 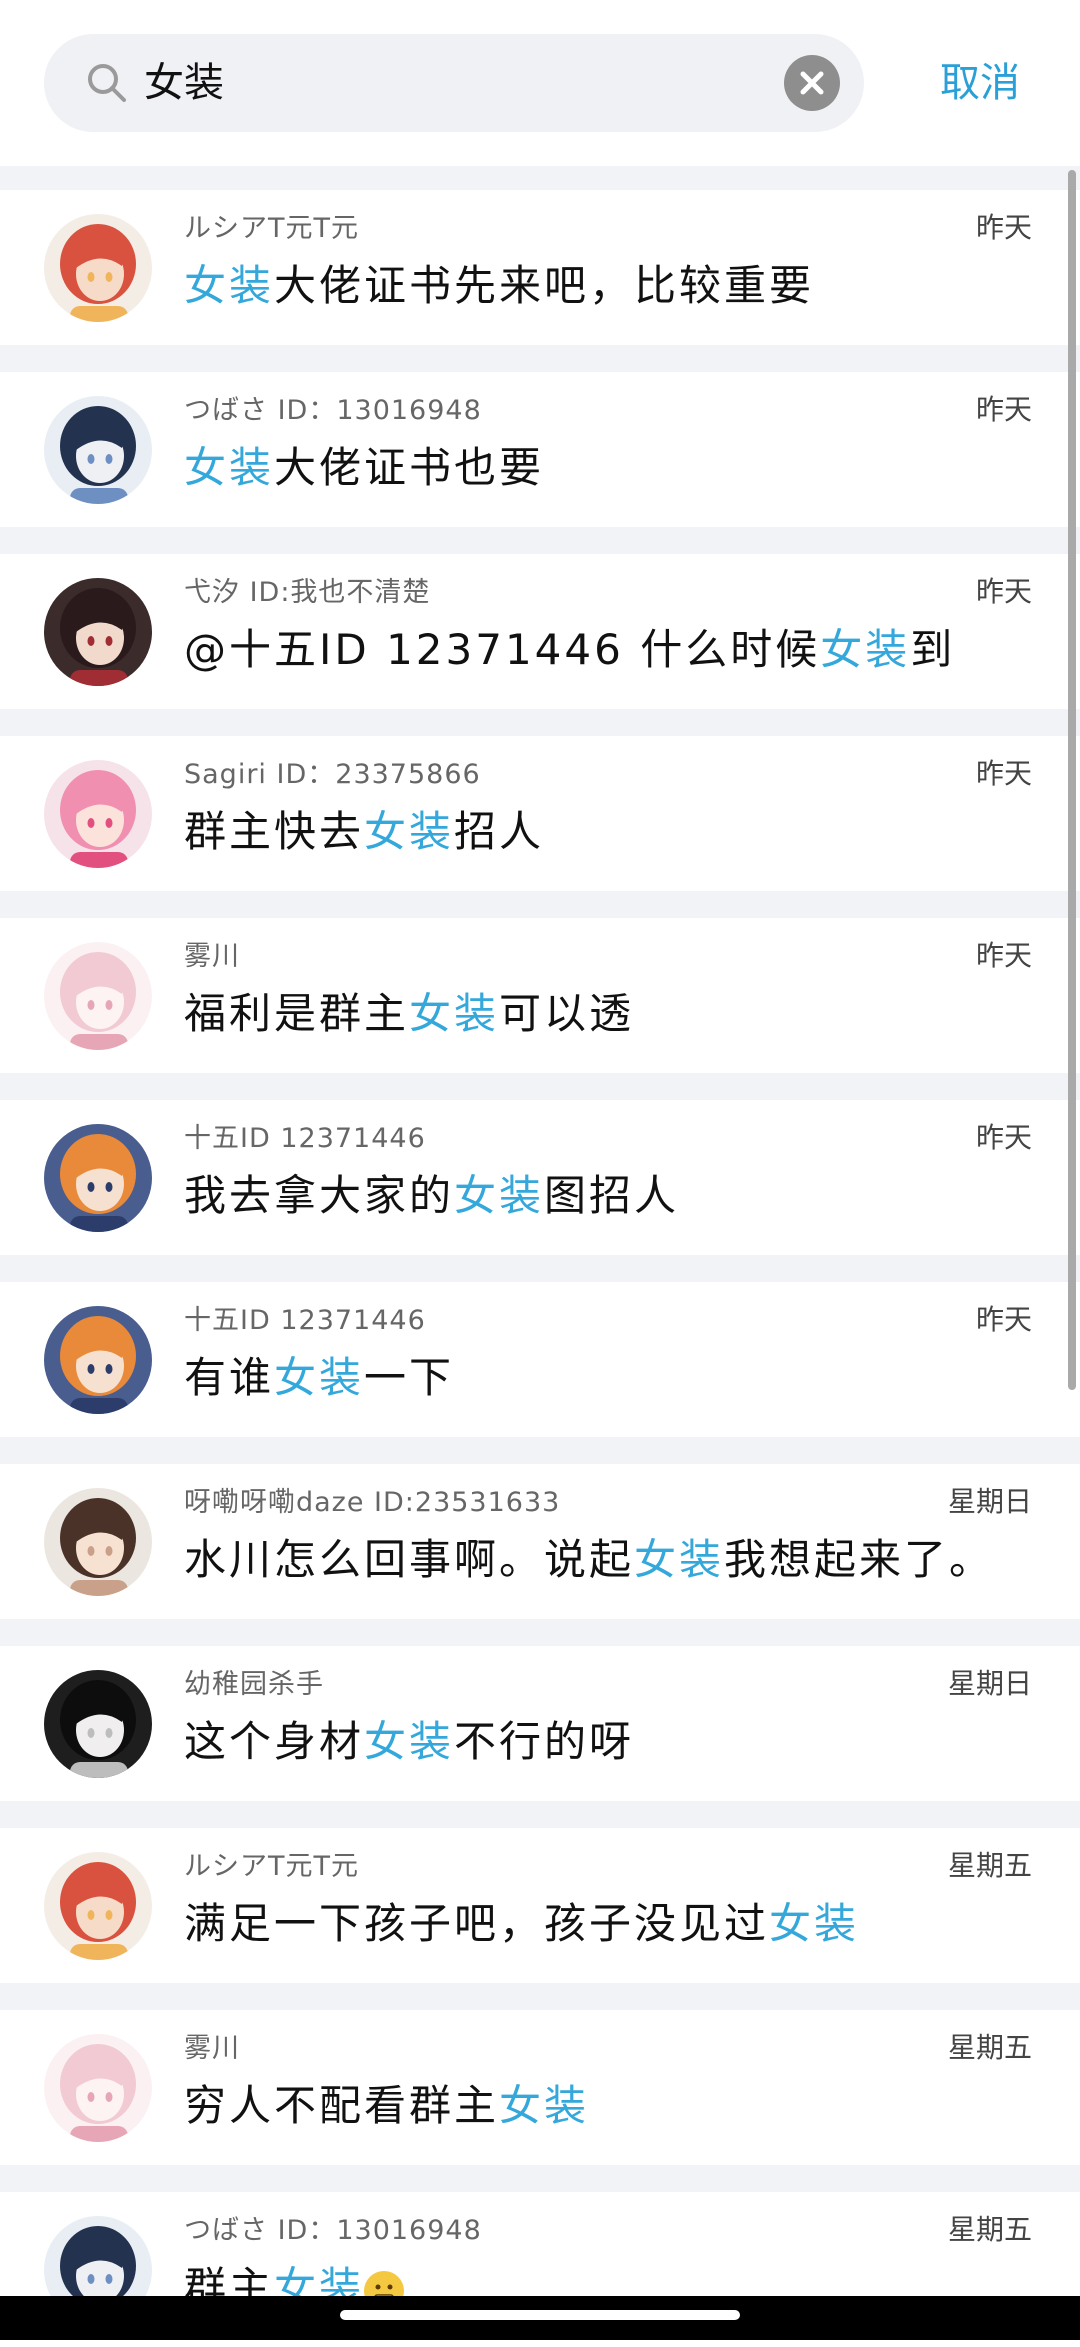 I want to click on message-snippet: 群主快去女装招人, so click(x=364, y=828).